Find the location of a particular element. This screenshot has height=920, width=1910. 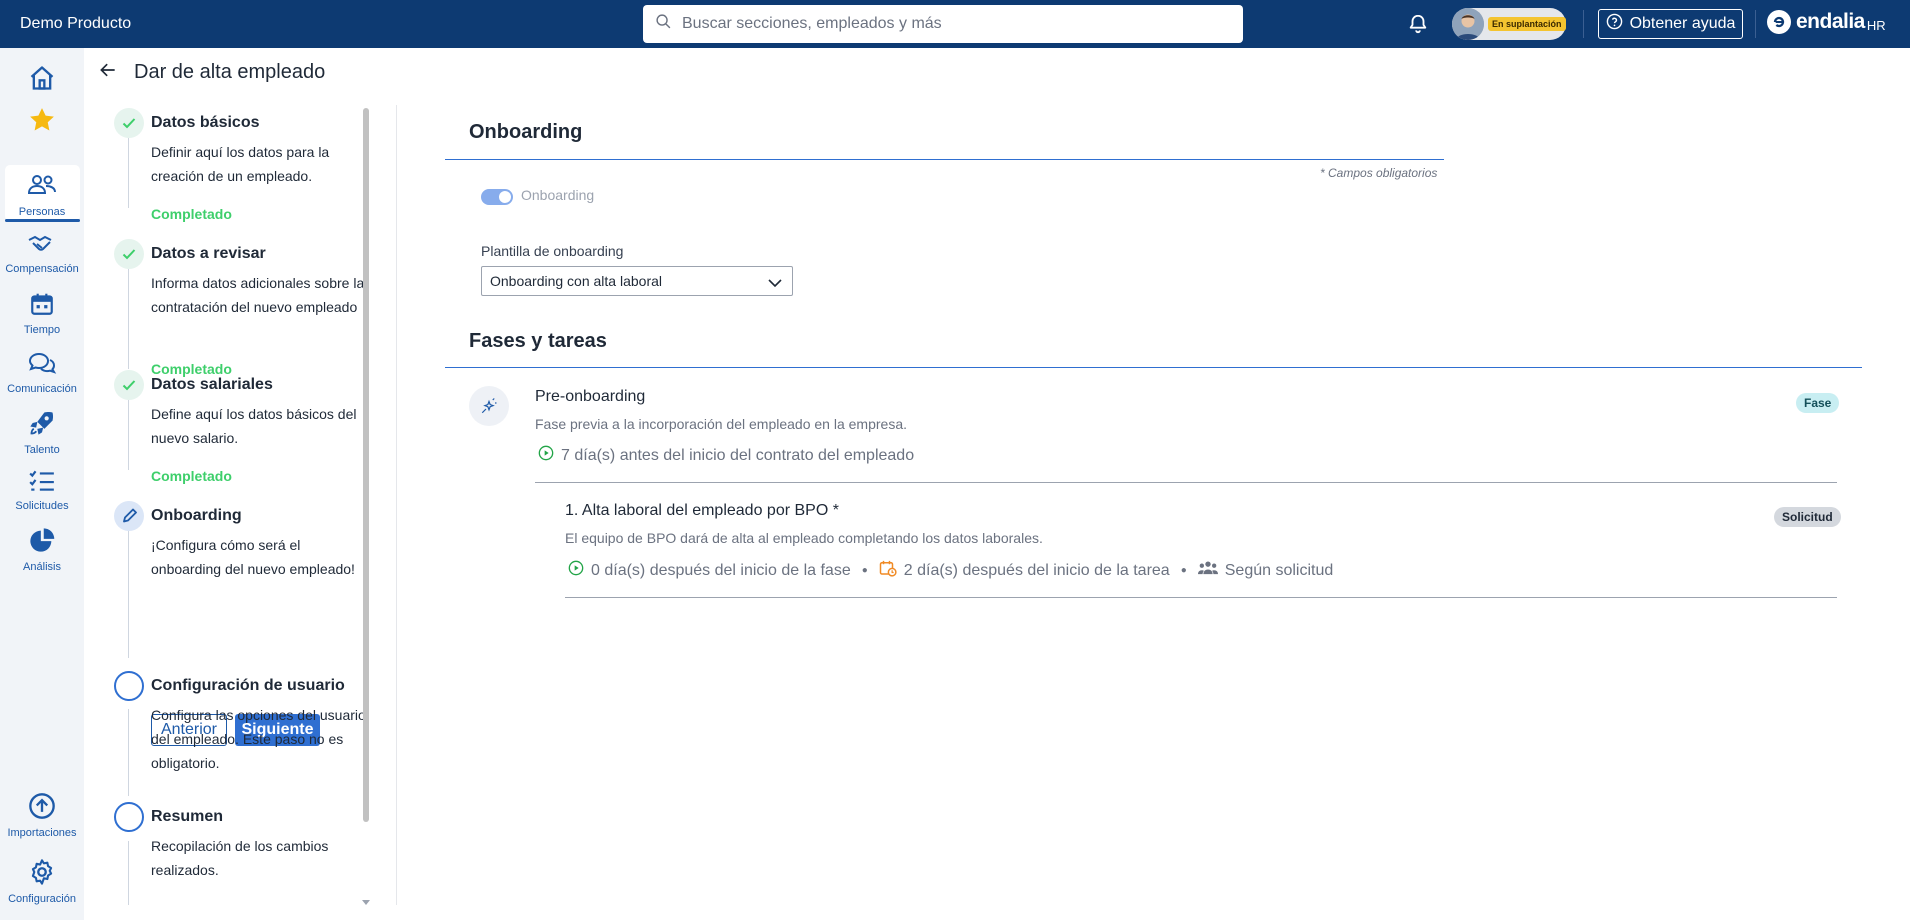

help-button: Obtener ayuda is located at coordinates (1670, 24).